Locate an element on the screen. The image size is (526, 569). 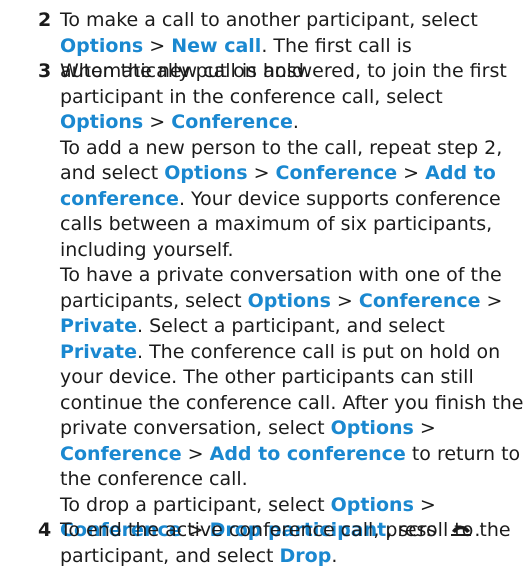
menu-add-to-conference-link: Add to conference is located at coordinates (308, 454).